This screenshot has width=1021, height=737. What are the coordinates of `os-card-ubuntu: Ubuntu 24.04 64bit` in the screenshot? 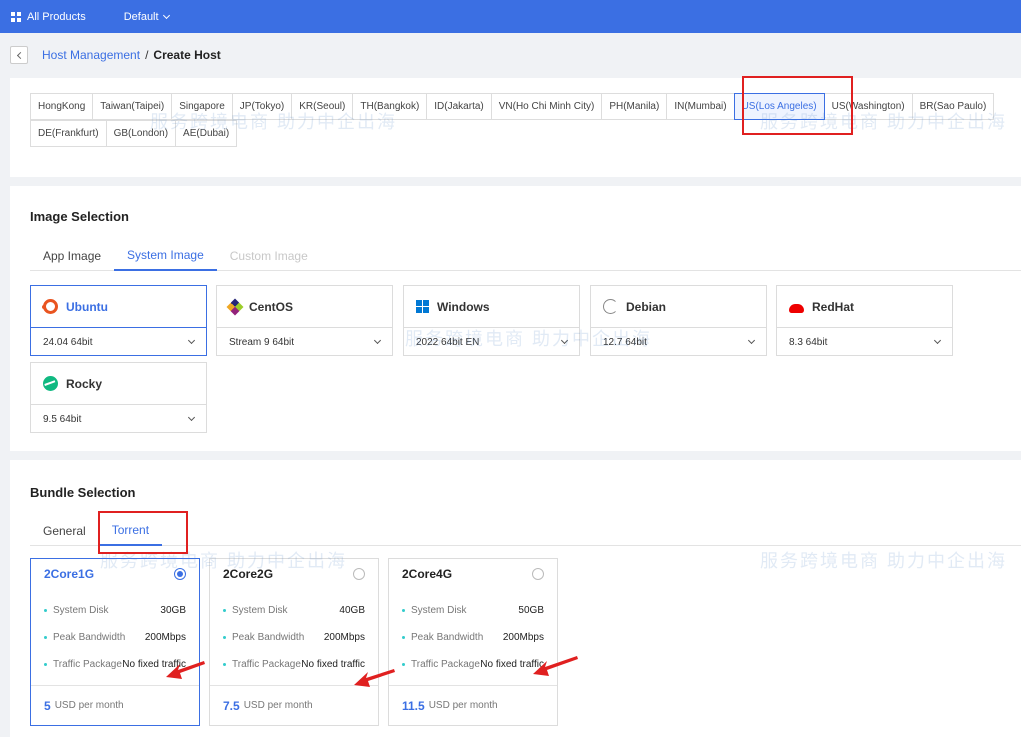 It's located at (118, 320).